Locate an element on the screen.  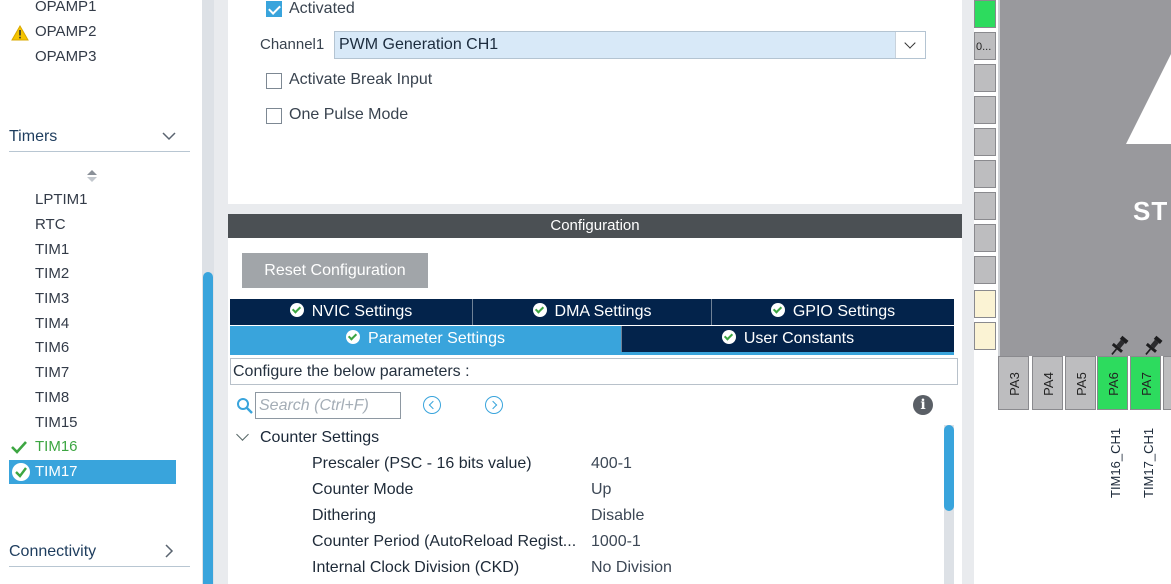
tab-dma-settings: DMA Settings is located at coordinates (592, 312).